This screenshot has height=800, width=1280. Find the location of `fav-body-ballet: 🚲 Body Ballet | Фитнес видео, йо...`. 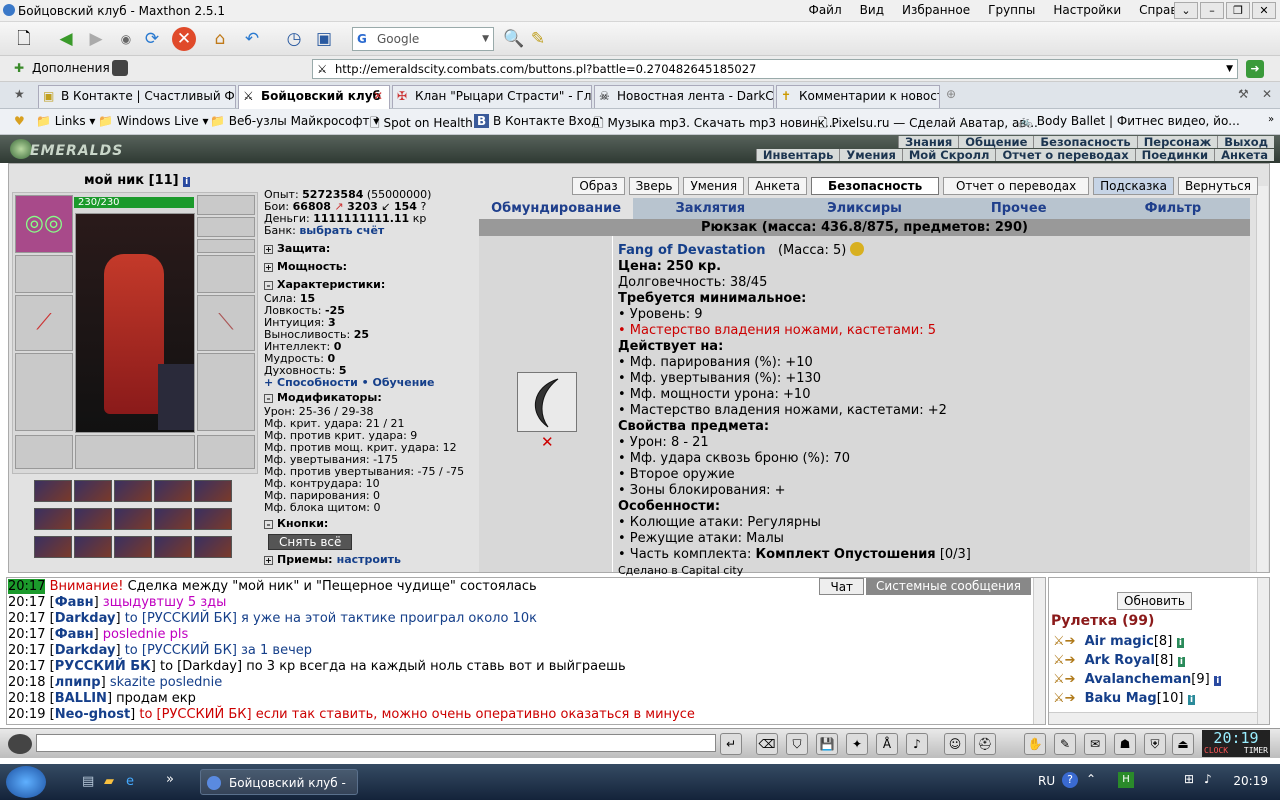

fav-body-ballet: 🚲 Body Ballet | Фитнес видео, йо... is located at coordinates (1129, 121).